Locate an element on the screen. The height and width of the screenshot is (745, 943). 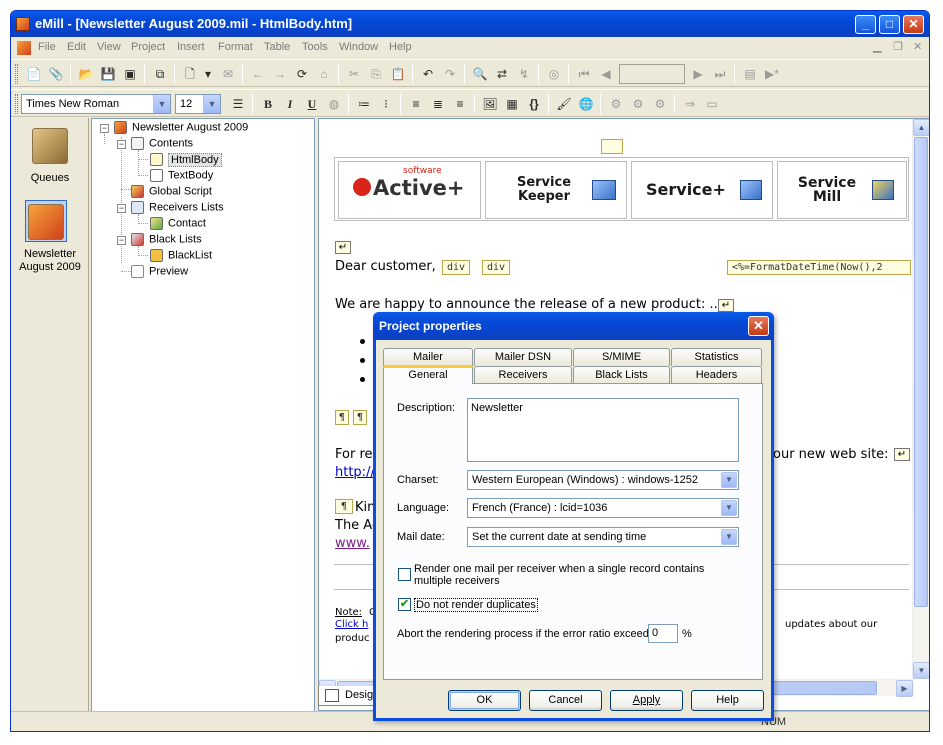
align-left-icon: ≡ is located at coordinates (416, 104).